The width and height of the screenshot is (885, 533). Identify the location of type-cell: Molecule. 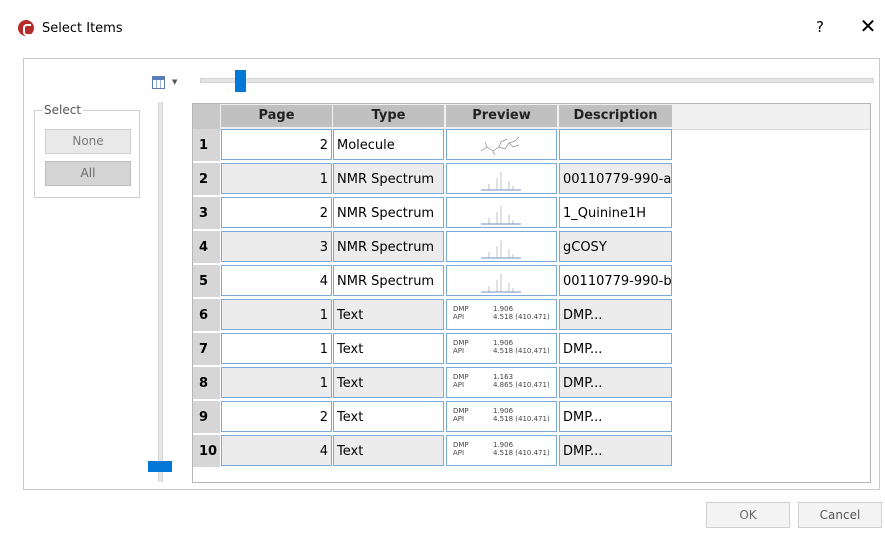
(388, 144).